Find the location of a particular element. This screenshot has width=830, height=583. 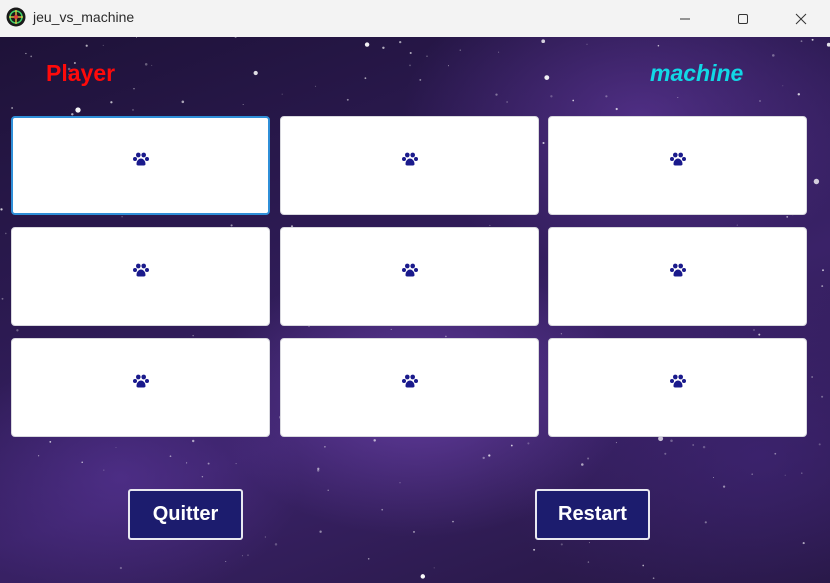

minimize-button is located at coordinates (685, 18).